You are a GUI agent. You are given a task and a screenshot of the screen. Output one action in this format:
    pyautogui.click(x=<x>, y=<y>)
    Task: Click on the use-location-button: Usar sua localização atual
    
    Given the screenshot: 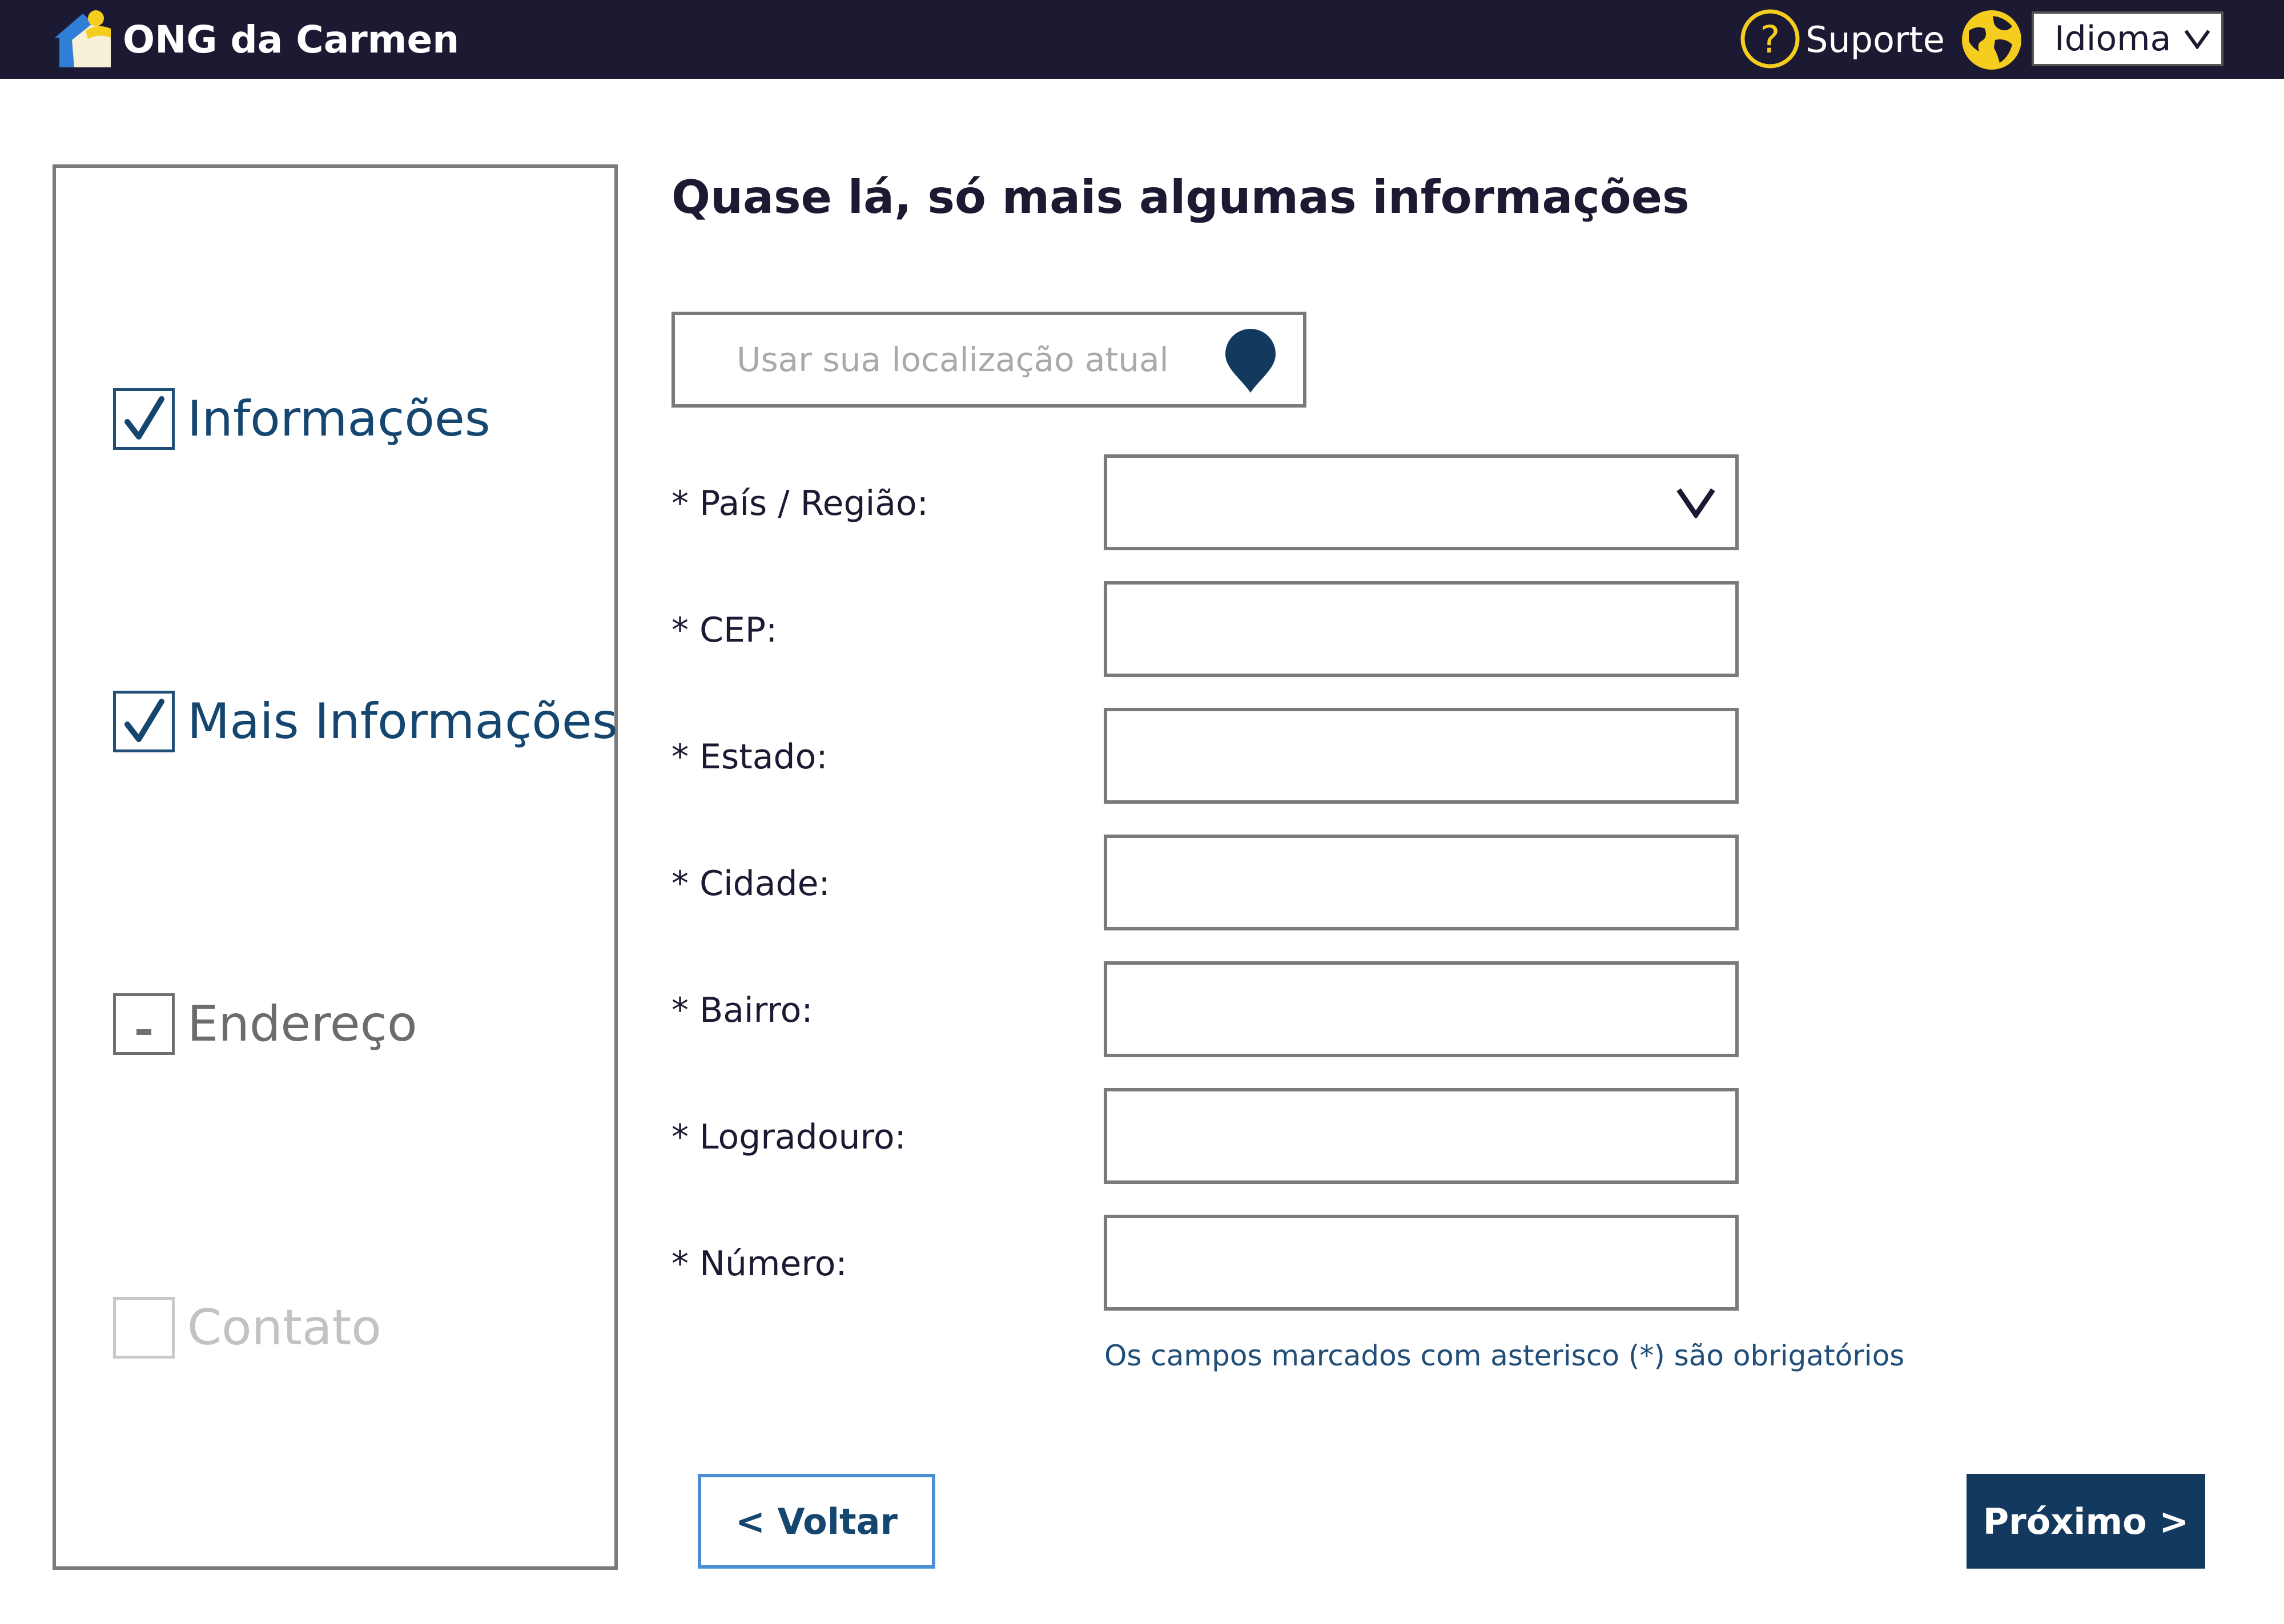 What is the action you would take?
    pyautogui.click(x=988, y=360)
    